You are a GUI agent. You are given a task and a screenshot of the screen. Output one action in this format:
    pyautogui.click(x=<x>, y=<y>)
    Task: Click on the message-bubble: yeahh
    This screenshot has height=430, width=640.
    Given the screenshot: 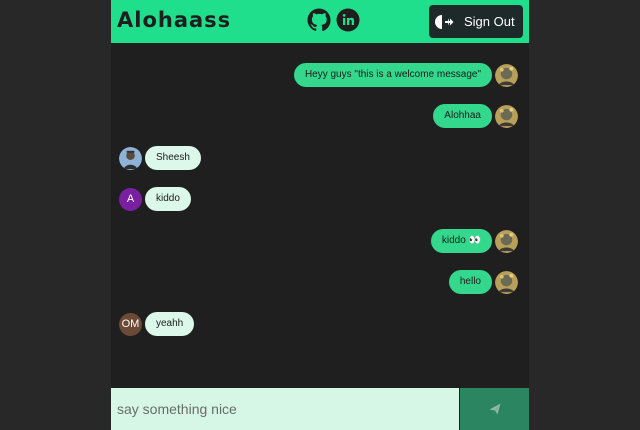 What is the action you would take?
    pyautogui.click(x=170, y=324)
    